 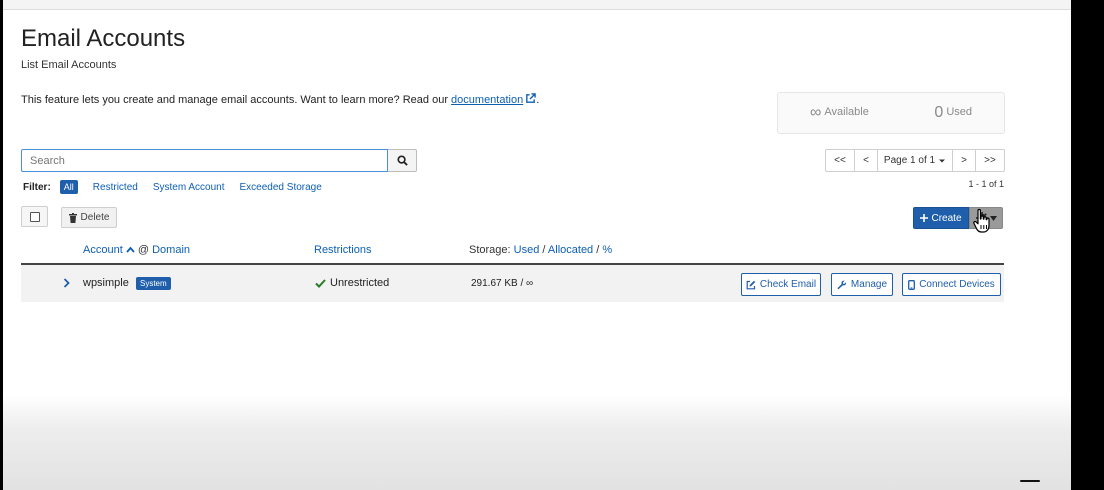 What do you see at coordinates (153, 283) in the screenshot?
I see `system-badge: System` at bounding box center [153, 283].